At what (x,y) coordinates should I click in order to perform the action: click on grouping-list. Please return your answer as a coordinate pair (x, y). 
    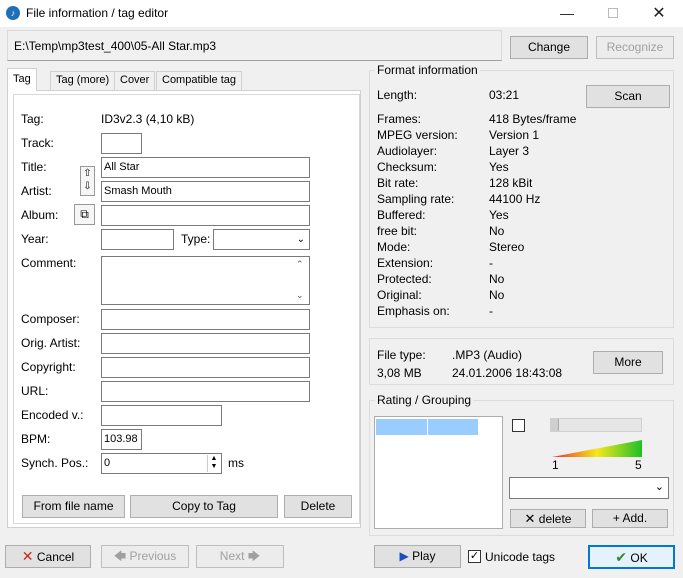
    Looking at the image, I should click on (438, 472).